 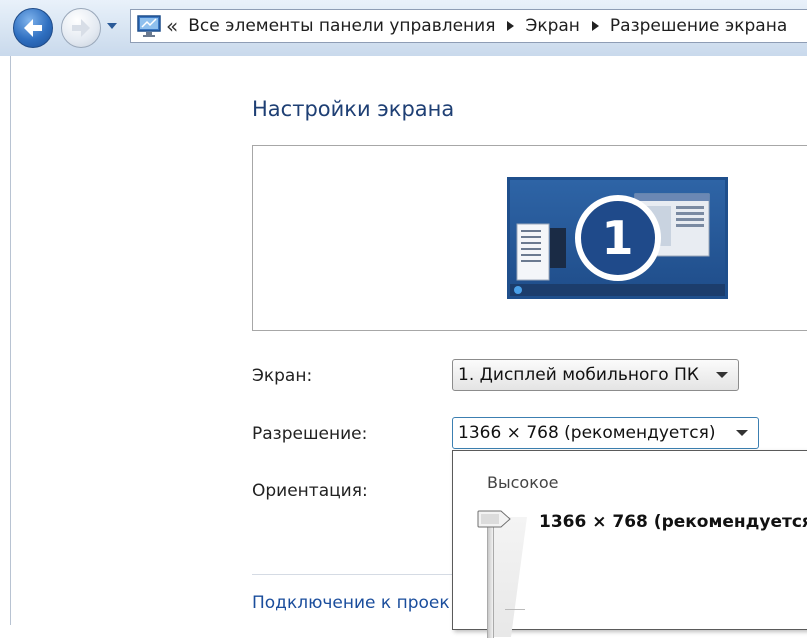 I want to click on forward-arrow-icon, so click(x=81, y=28).